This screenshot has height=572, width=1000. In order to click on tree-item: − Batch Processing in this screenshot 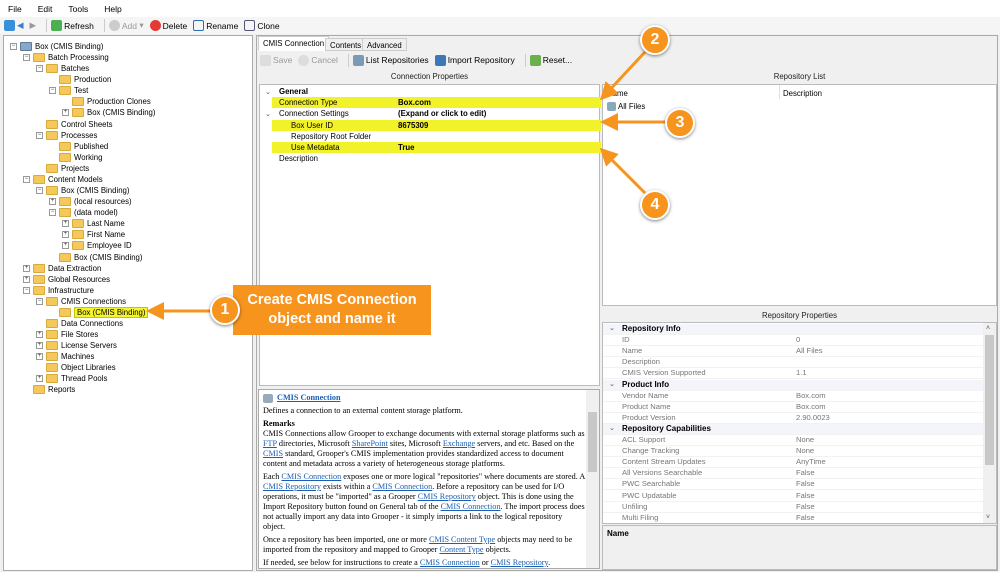, I will do `click(66, 57)`.